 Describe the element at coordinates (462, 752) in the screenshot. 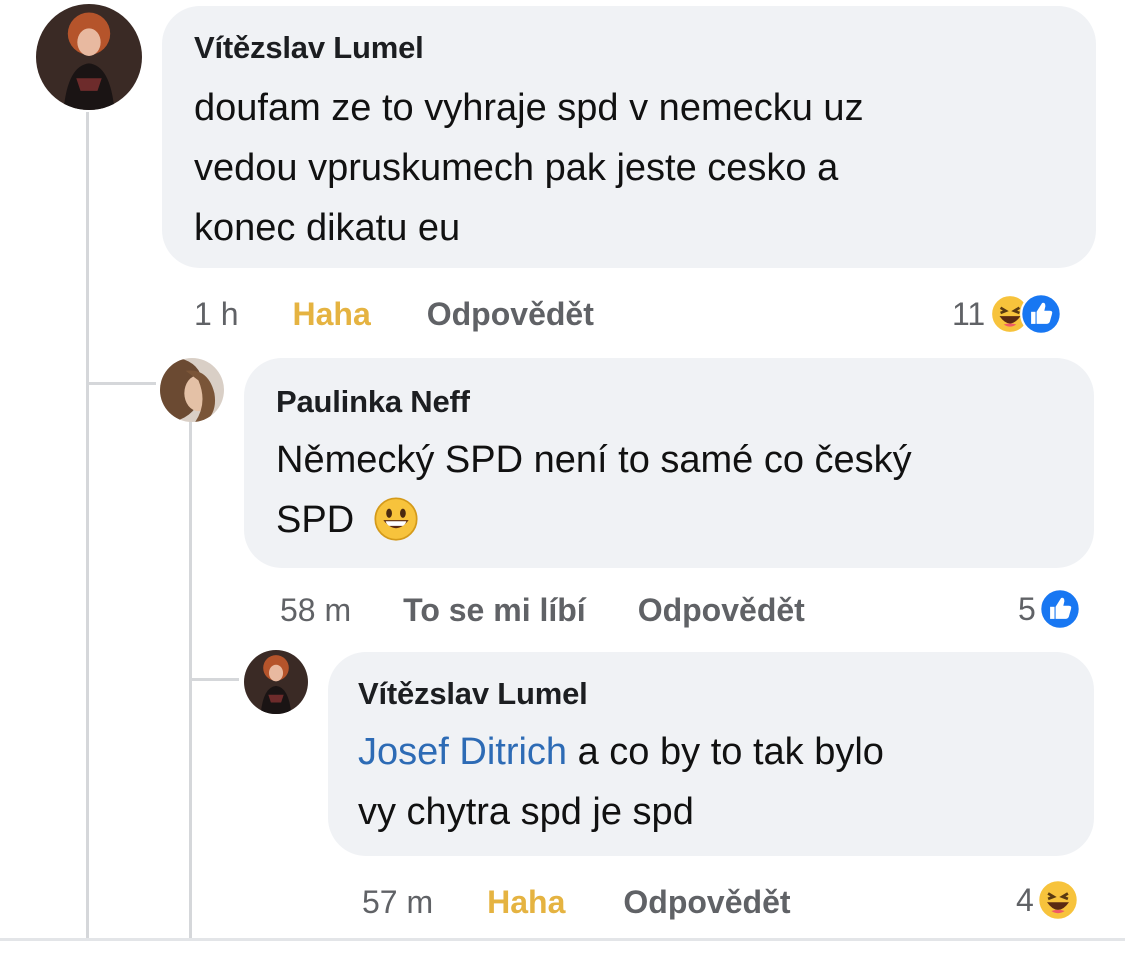

I see `user-mention-link: Josef Ditrich` at that location.